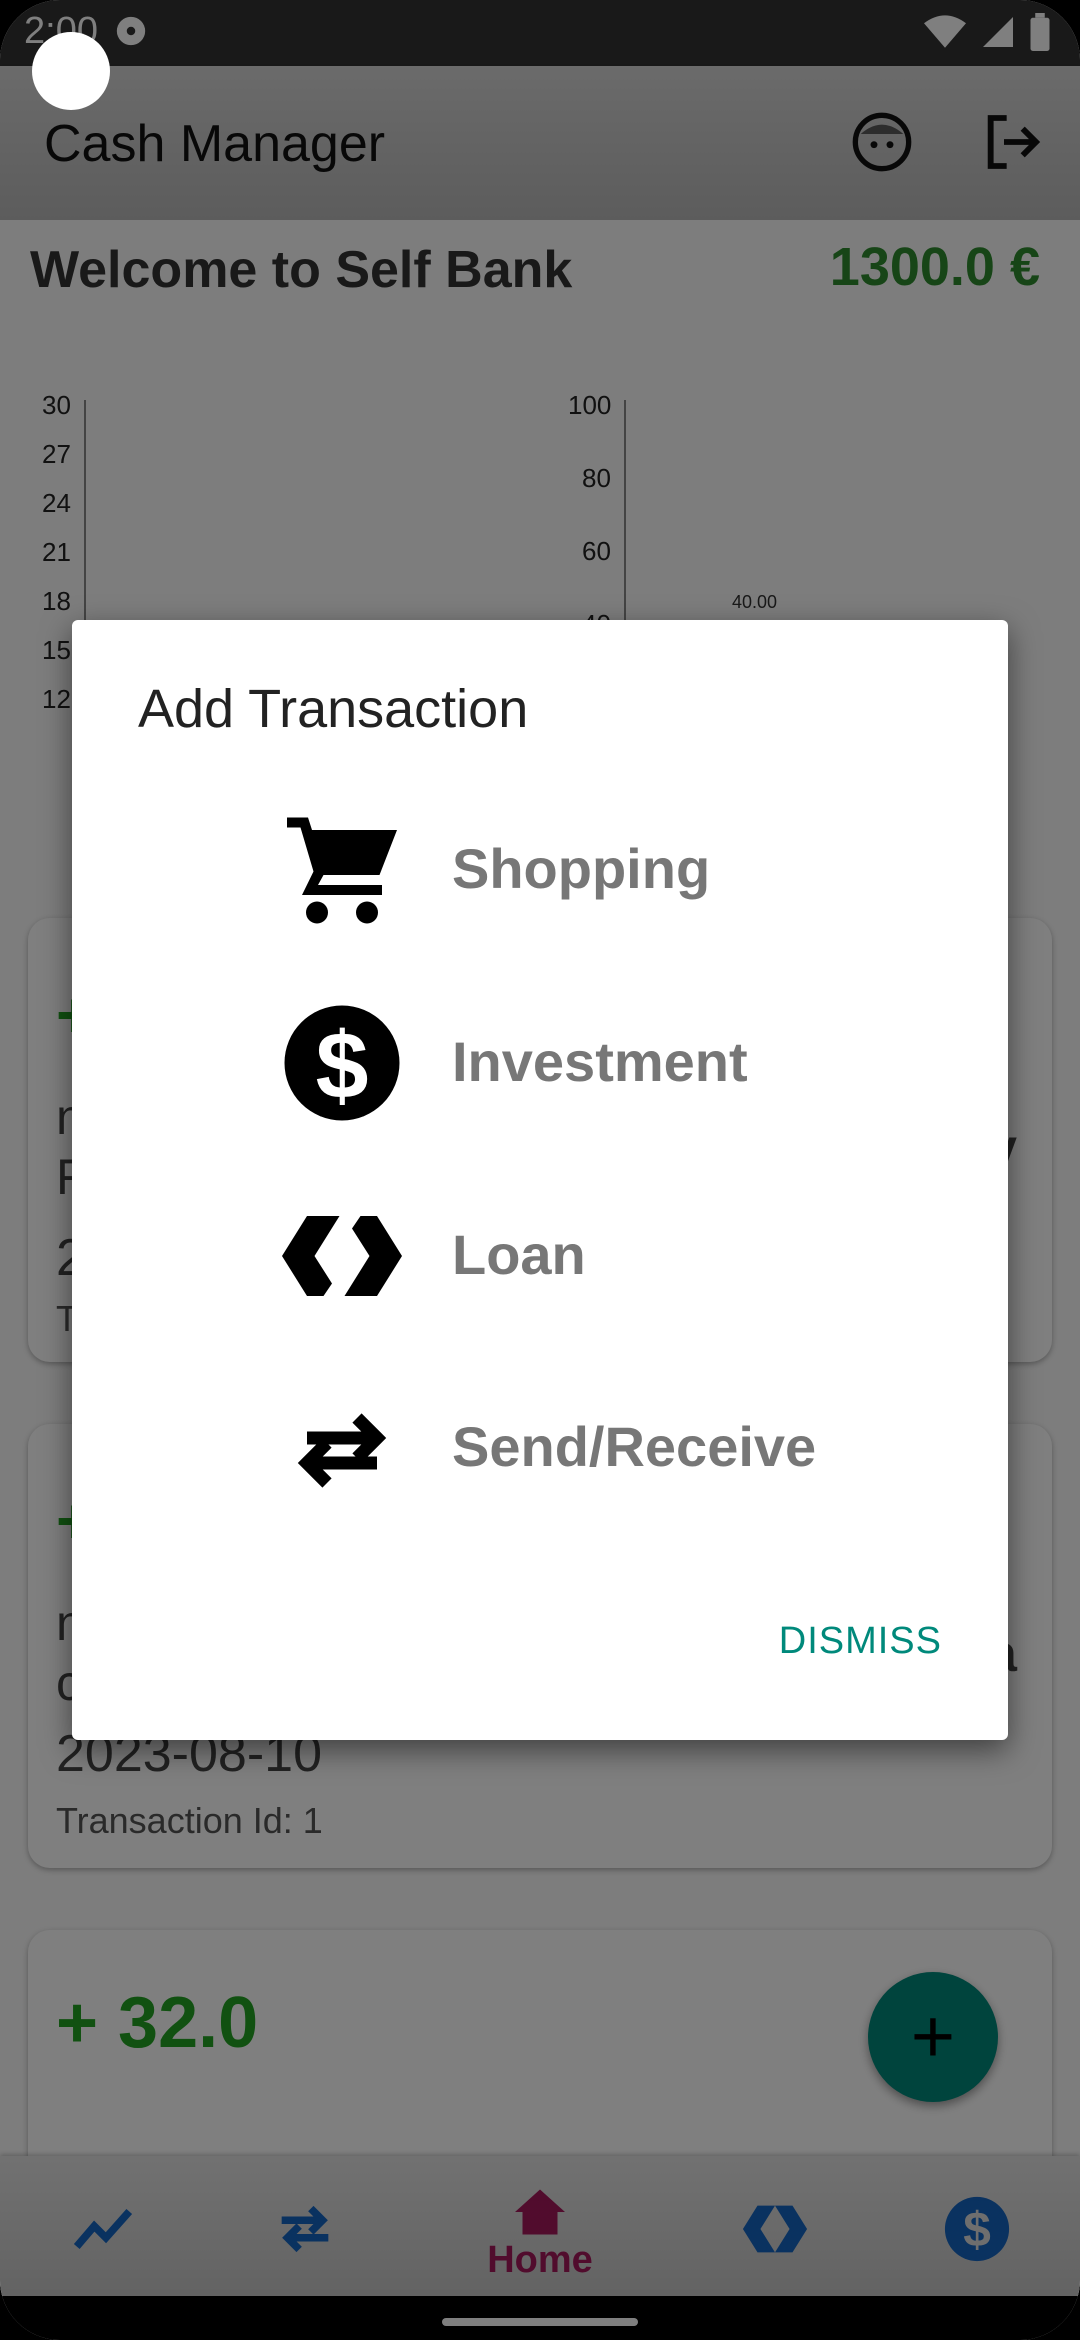 This screenshot has width=1080, height=2340. I want to click on cart-icon, so click(342, 870).